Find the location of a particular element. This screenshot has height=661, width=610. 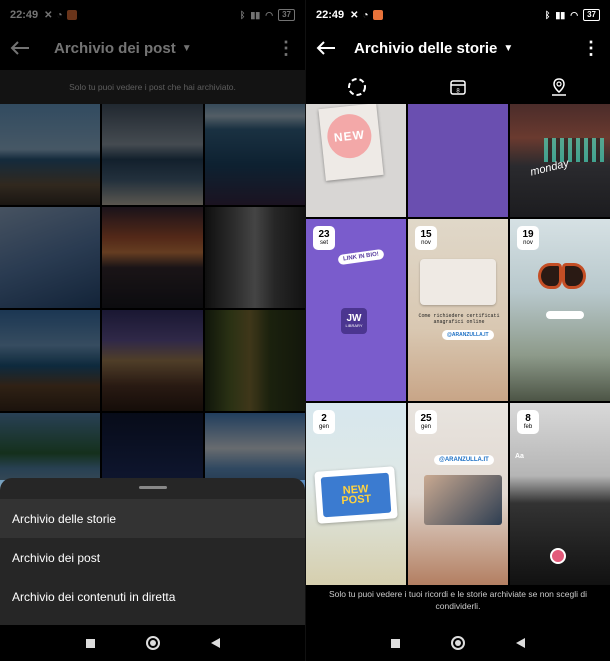

story-day: 2 is located at coordinates (324, 418).